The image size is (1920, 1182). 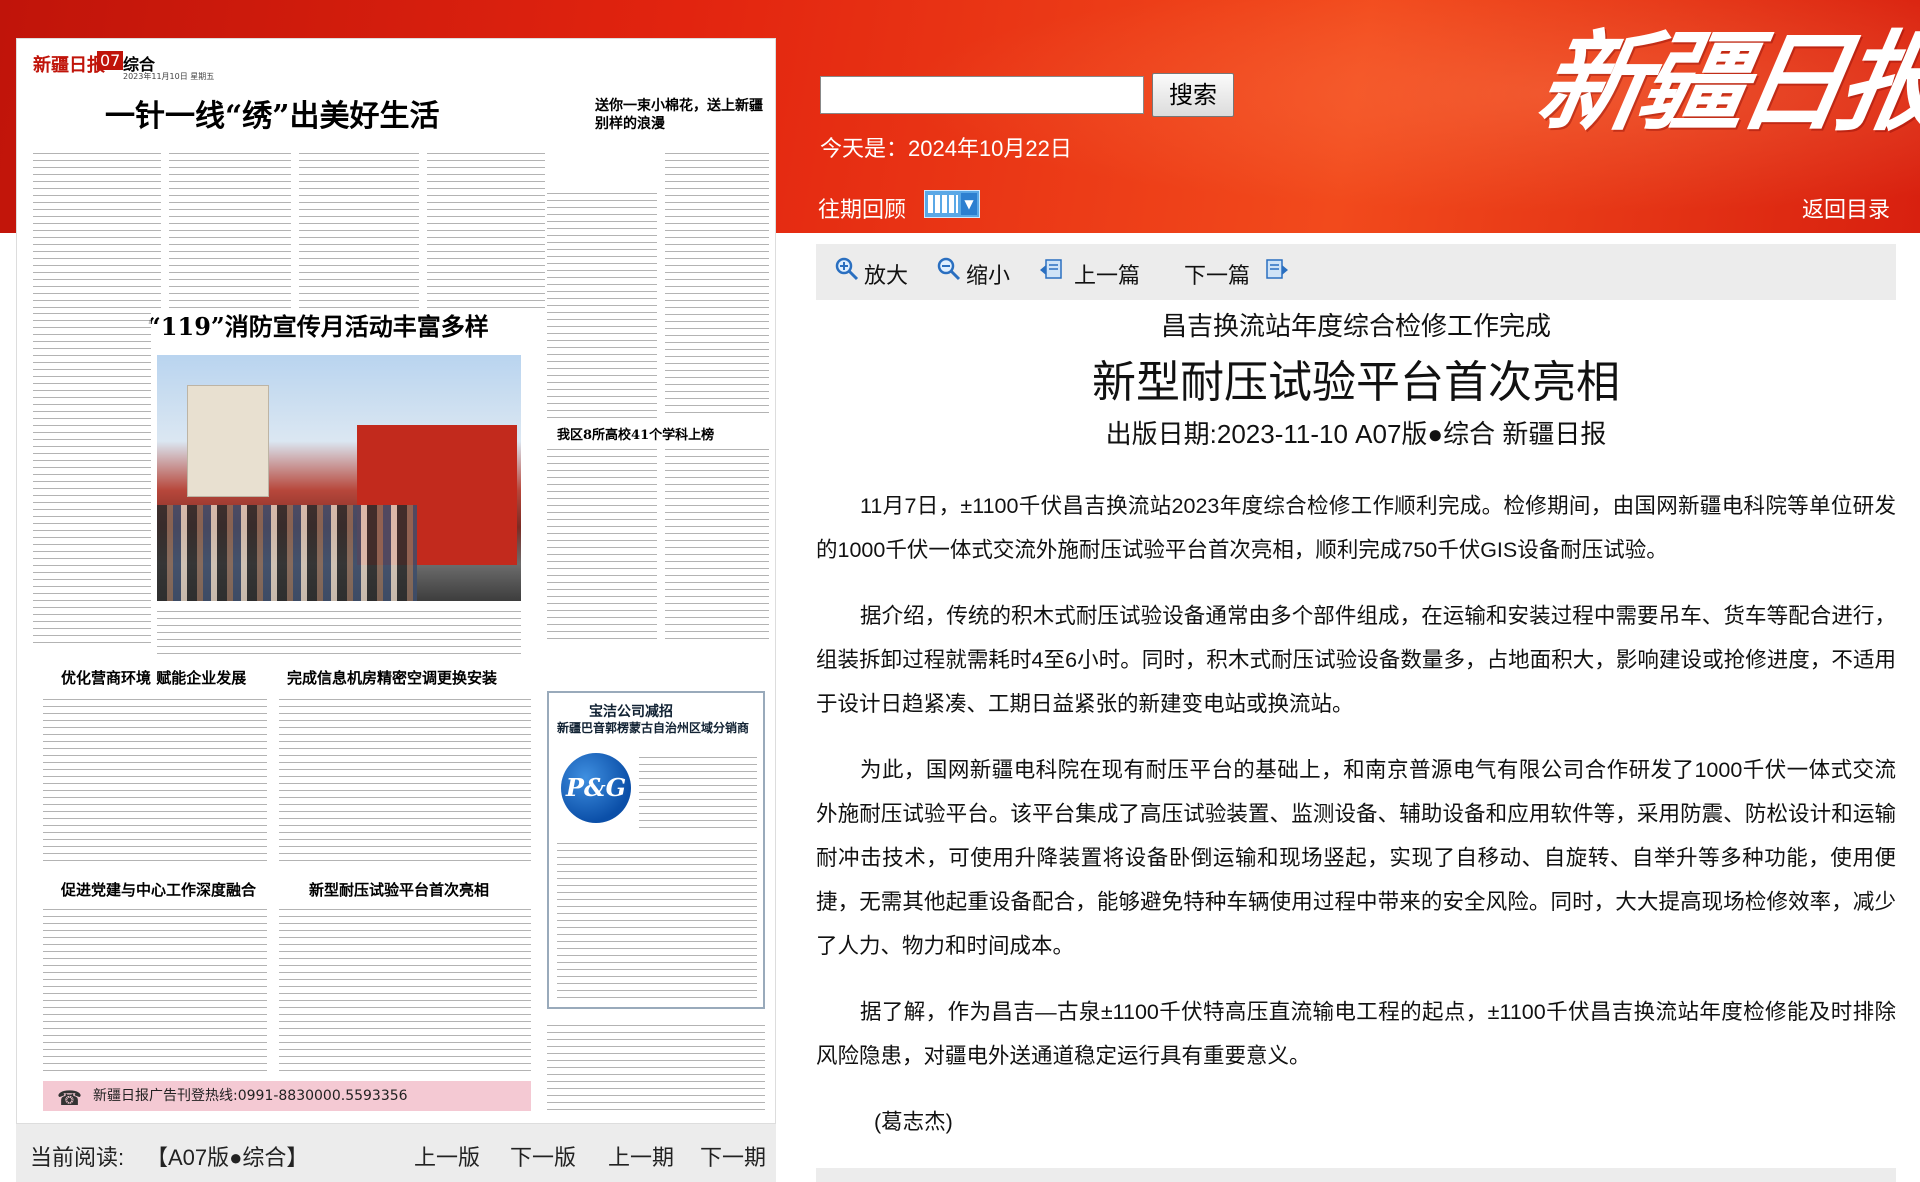 What do you see at coordinates (1193, 95) in the screenshot?
I see `search-button: 搜索` at bounding box center [1193, 95].